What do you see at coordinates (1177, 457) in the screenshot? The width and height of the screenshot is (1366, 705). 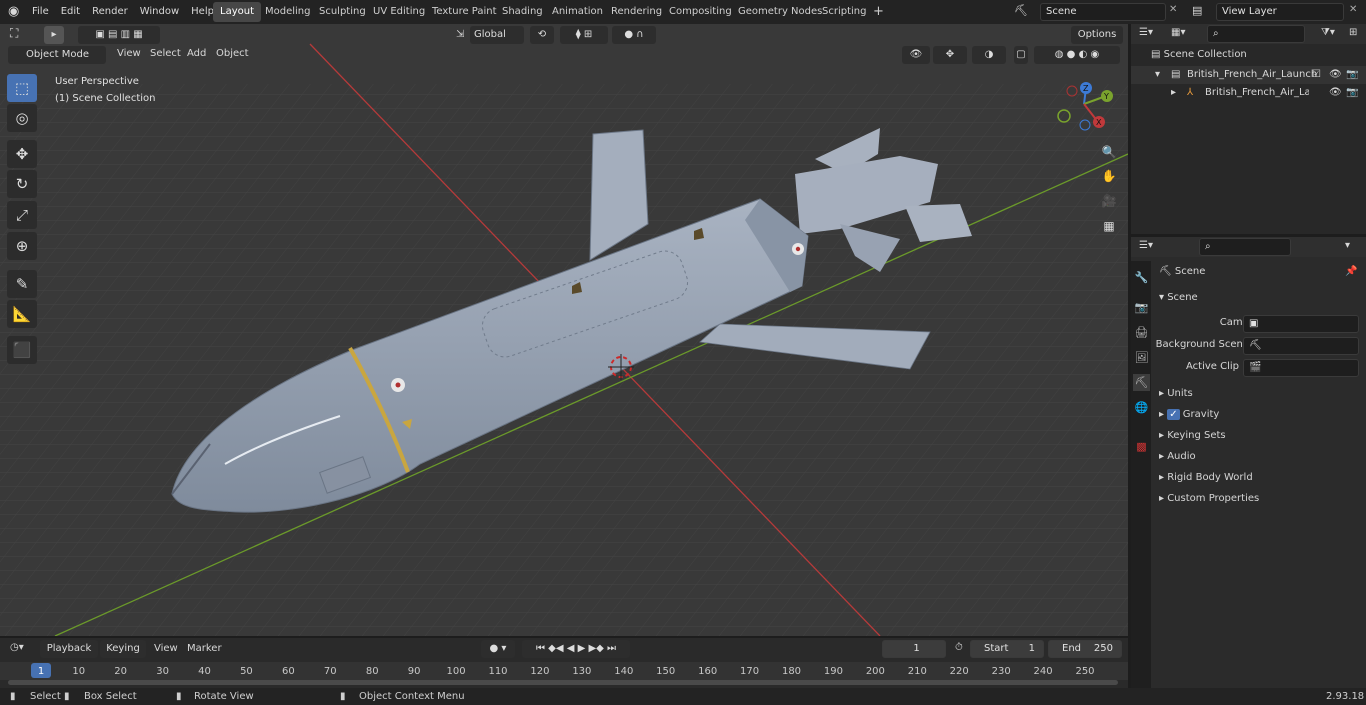 I see `panel-audio: ▸ Audio` at bounding box center [1177, 457].